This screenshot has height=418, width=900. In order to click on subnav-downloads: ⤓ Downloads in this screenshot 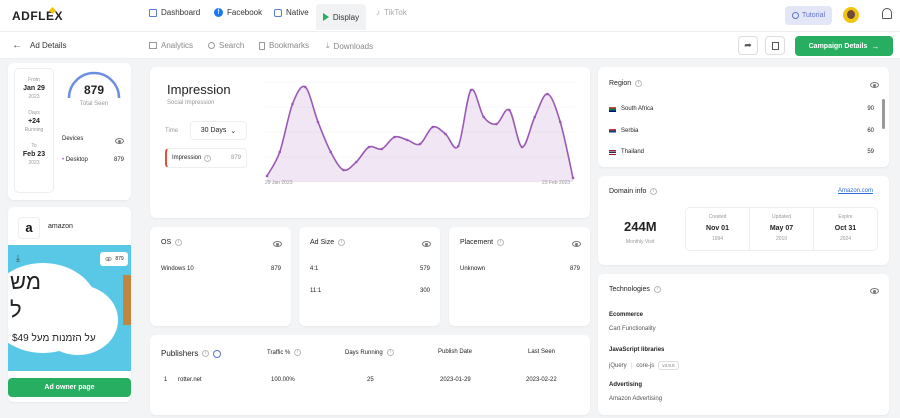, I will do `click(349, 46)`.